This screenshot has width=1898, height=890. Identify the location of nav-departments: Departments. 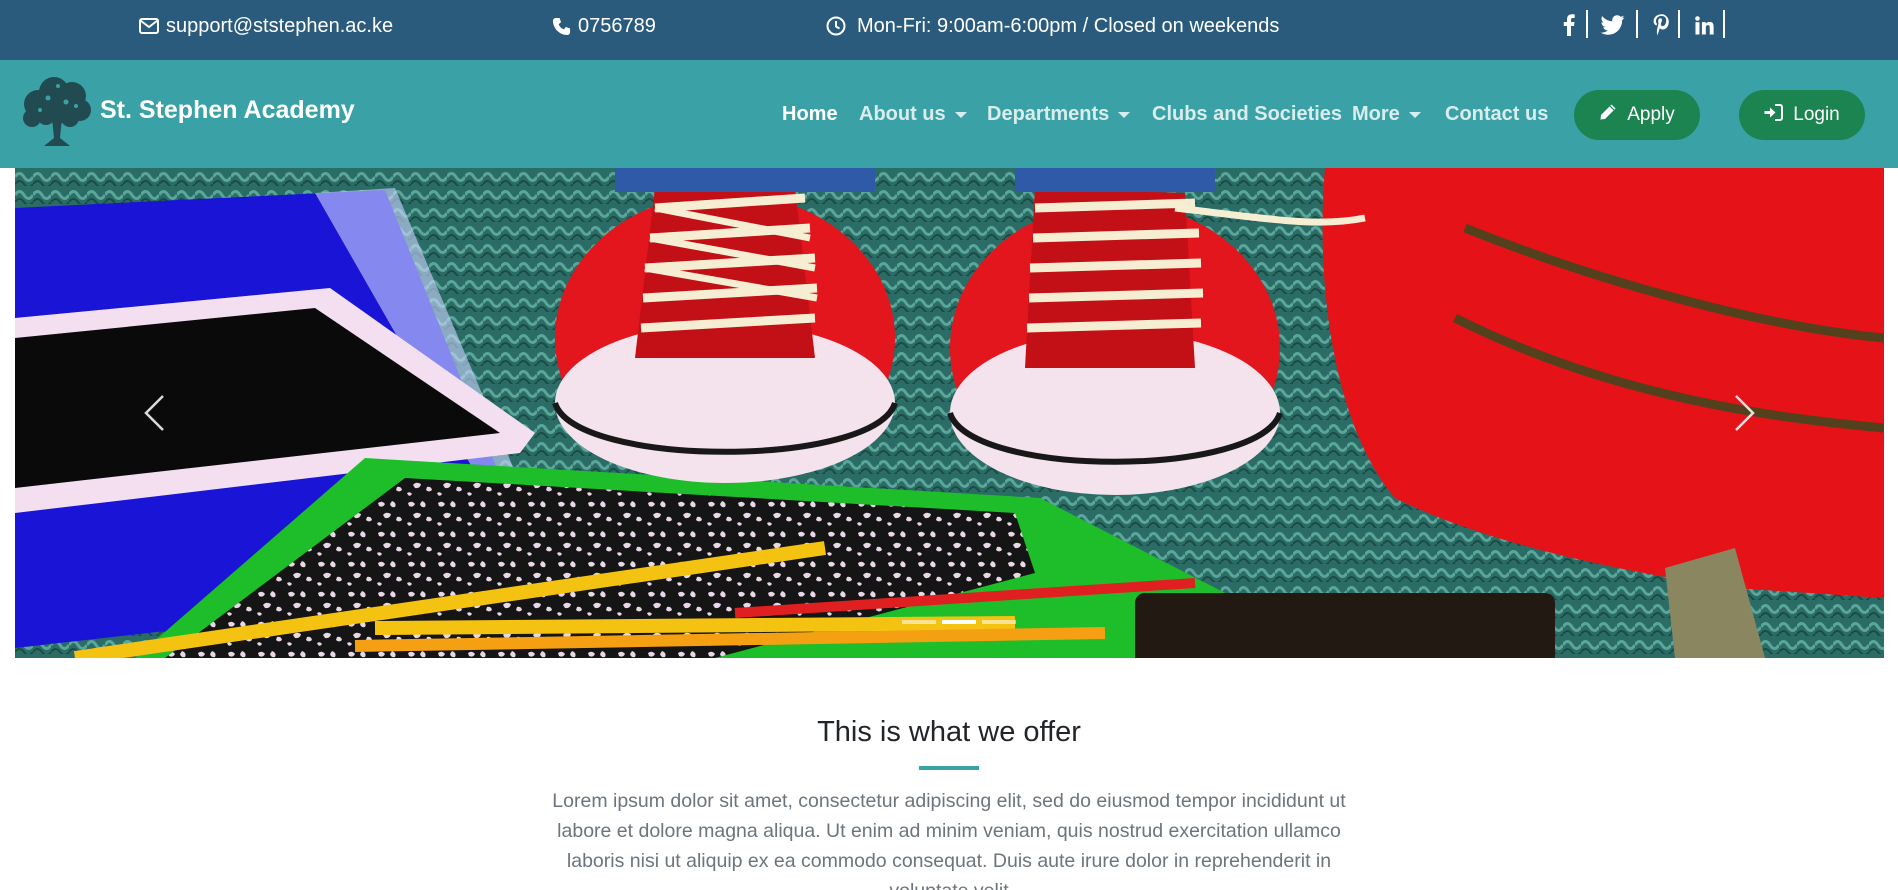
(1059, 114).